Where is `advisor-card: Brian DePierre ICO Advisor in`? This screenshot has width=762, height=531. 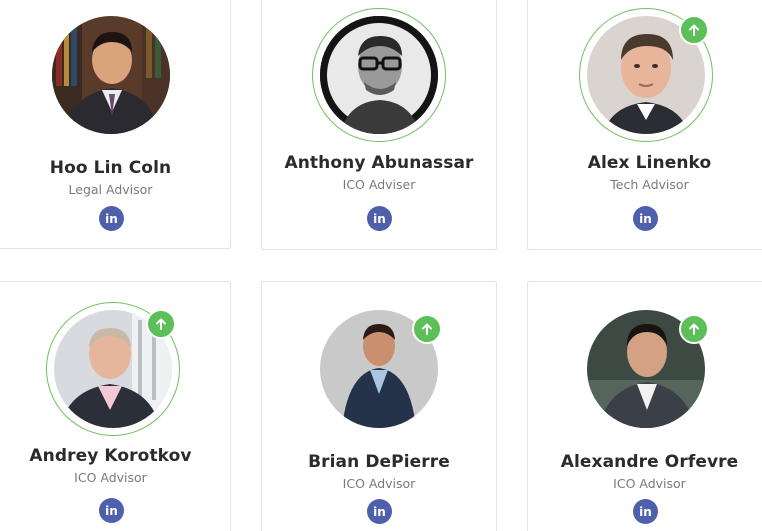 advisor-card: Brian DePierre ICO Advisor in is located at coordinates (379, 406).